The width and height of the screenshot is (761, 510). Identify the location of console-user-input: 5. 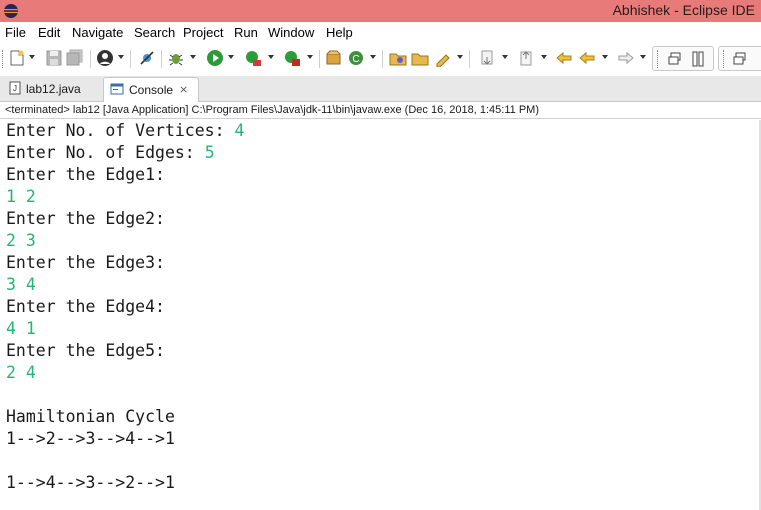
(209, 152).